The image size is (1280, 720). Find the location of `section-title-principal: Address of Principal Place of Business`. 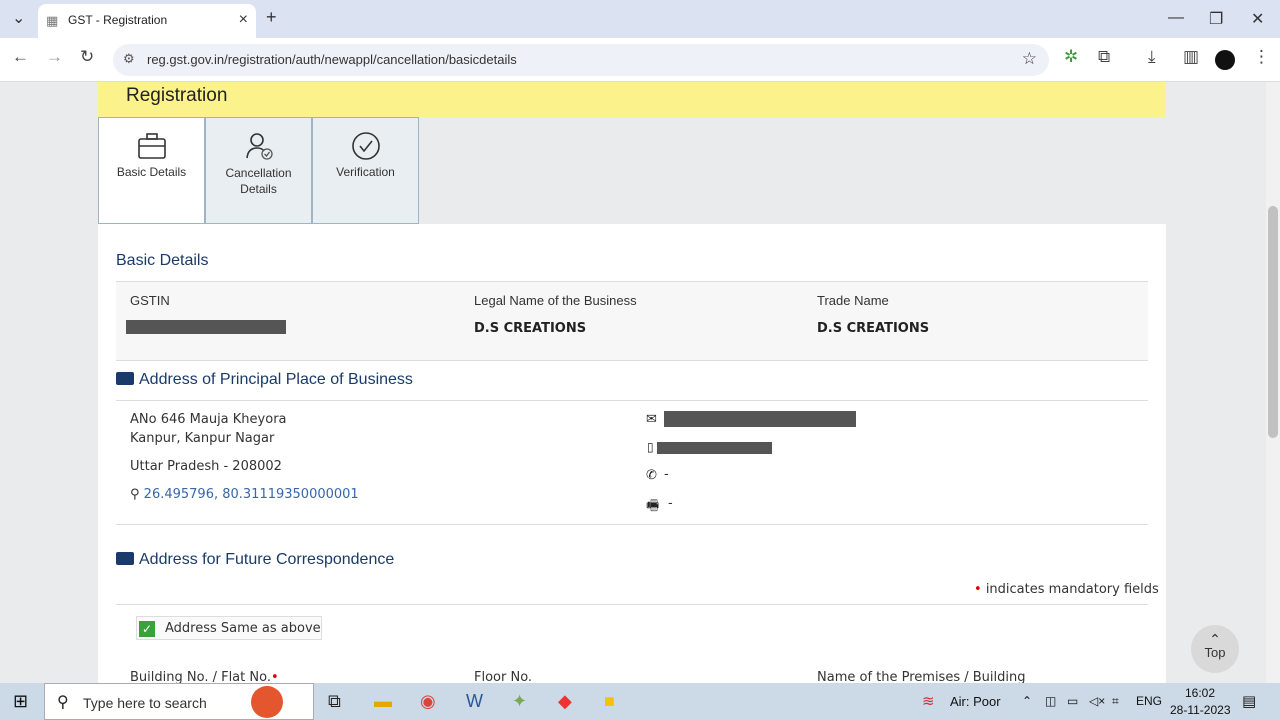

section-title-principal: Address of Principal Place of Business is located at coordinates (264, 380).